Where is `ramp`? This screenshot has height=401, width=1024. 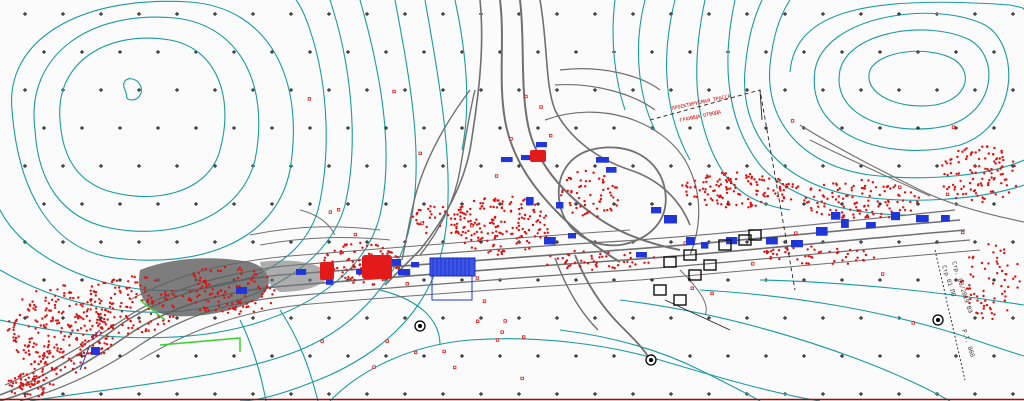 ramp is located at coordinates (911, 173).